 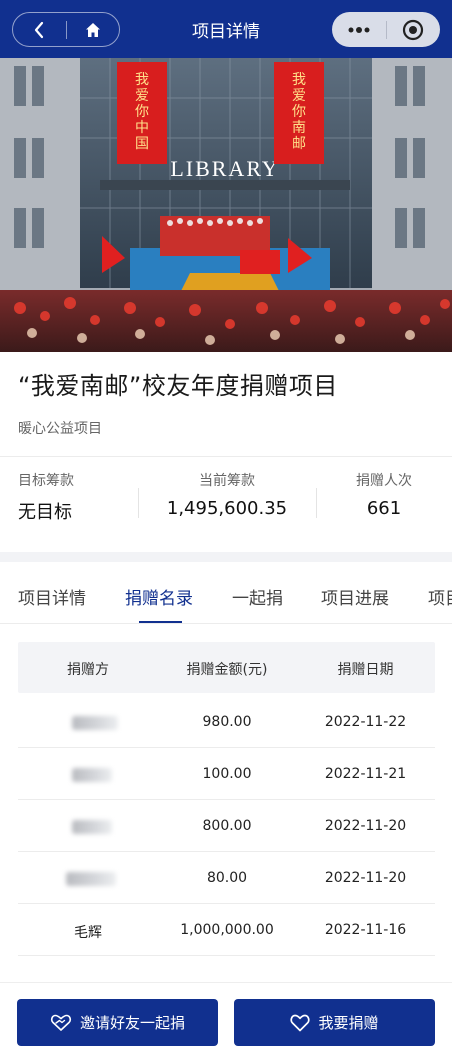 What do you see at coordinates (226, 29) in the screenshot?
I see `top-nav-bar: 项目详情` at bounding box center [226, 29].